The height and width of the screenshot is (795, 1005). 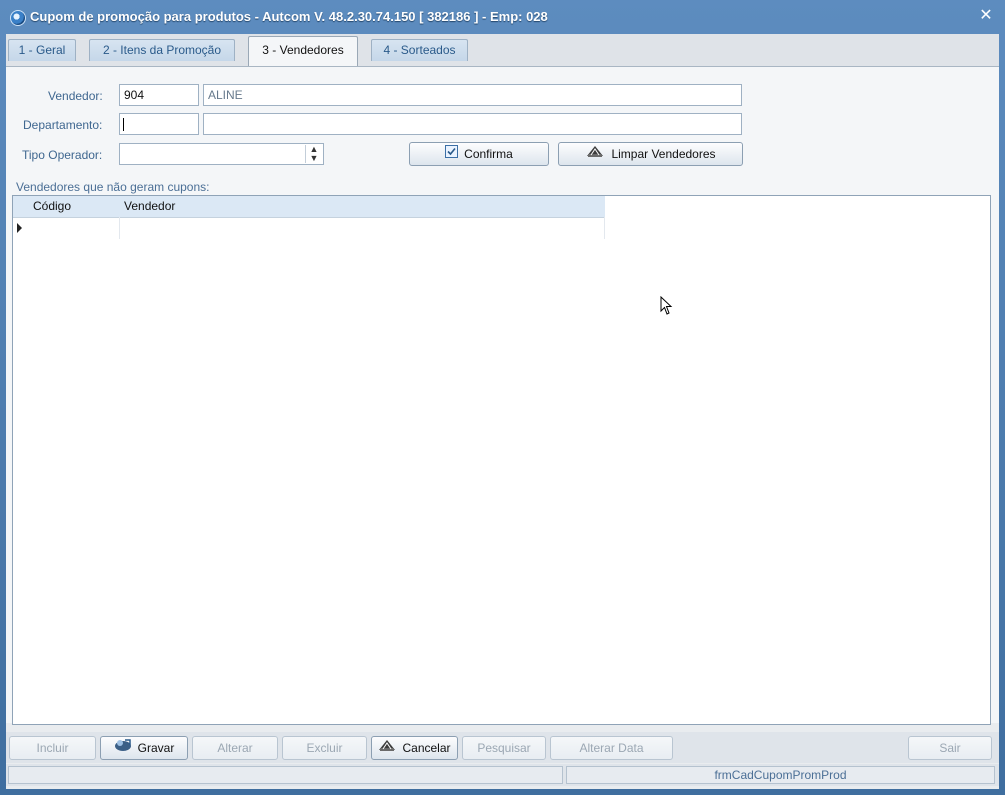 What do you see at coordinates (950, 748) in the screenshot?
I see `sair-button: Sair` at bounding box center [950, 748].